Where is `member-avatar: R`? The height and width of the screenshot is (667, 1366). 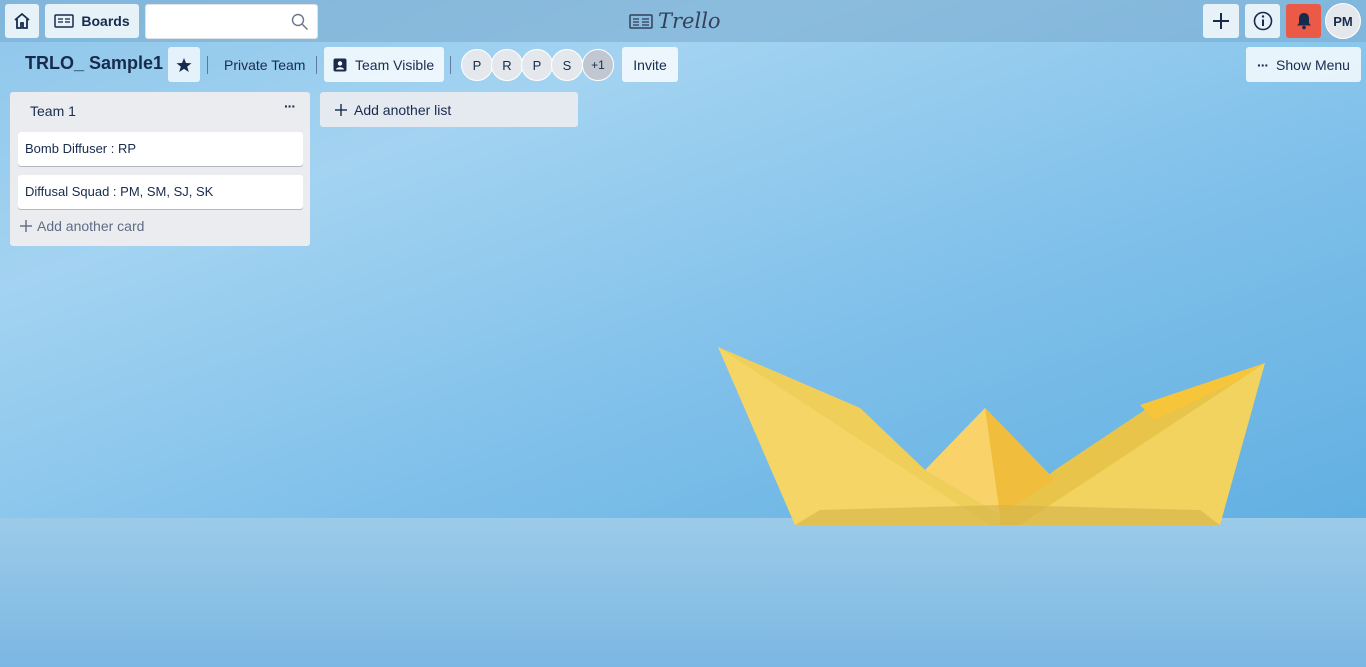 member-avatar: R is located at coordinates (507, 65).